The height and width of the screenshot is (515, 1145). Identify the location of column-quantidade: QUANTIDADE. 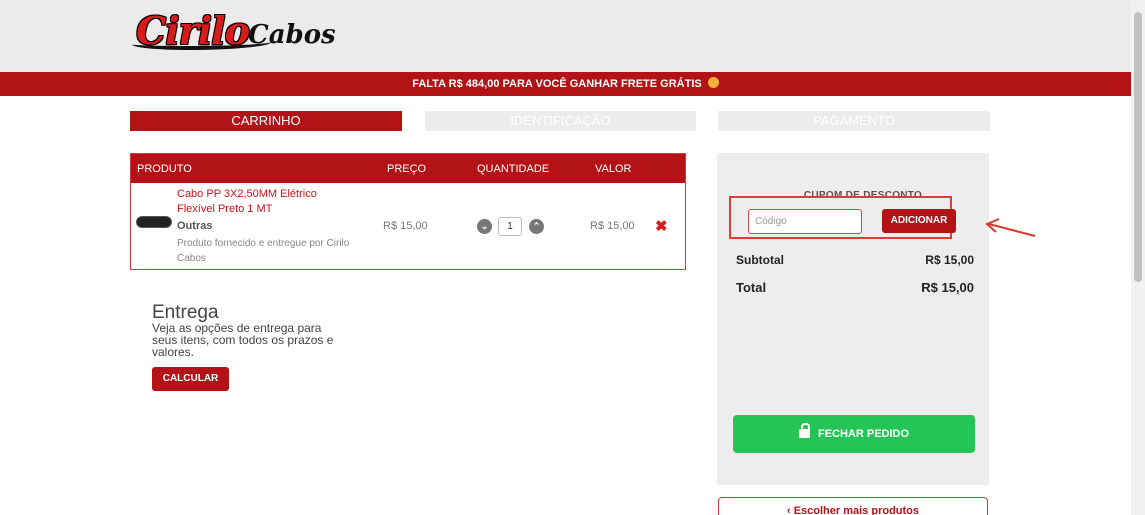
(513, 169).